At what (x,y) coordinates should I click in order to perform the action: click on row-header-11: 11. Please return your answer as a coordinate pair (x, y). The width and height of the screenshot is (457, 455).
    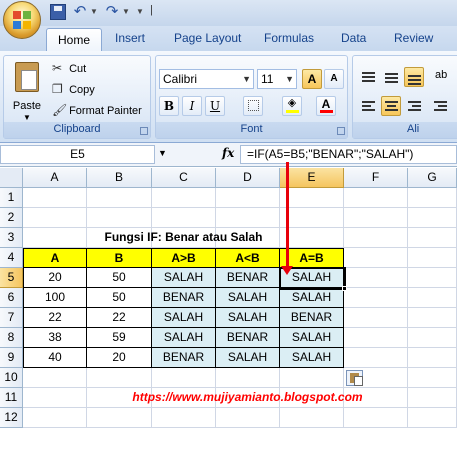
    Looking at the image, I should click on (11, 398).